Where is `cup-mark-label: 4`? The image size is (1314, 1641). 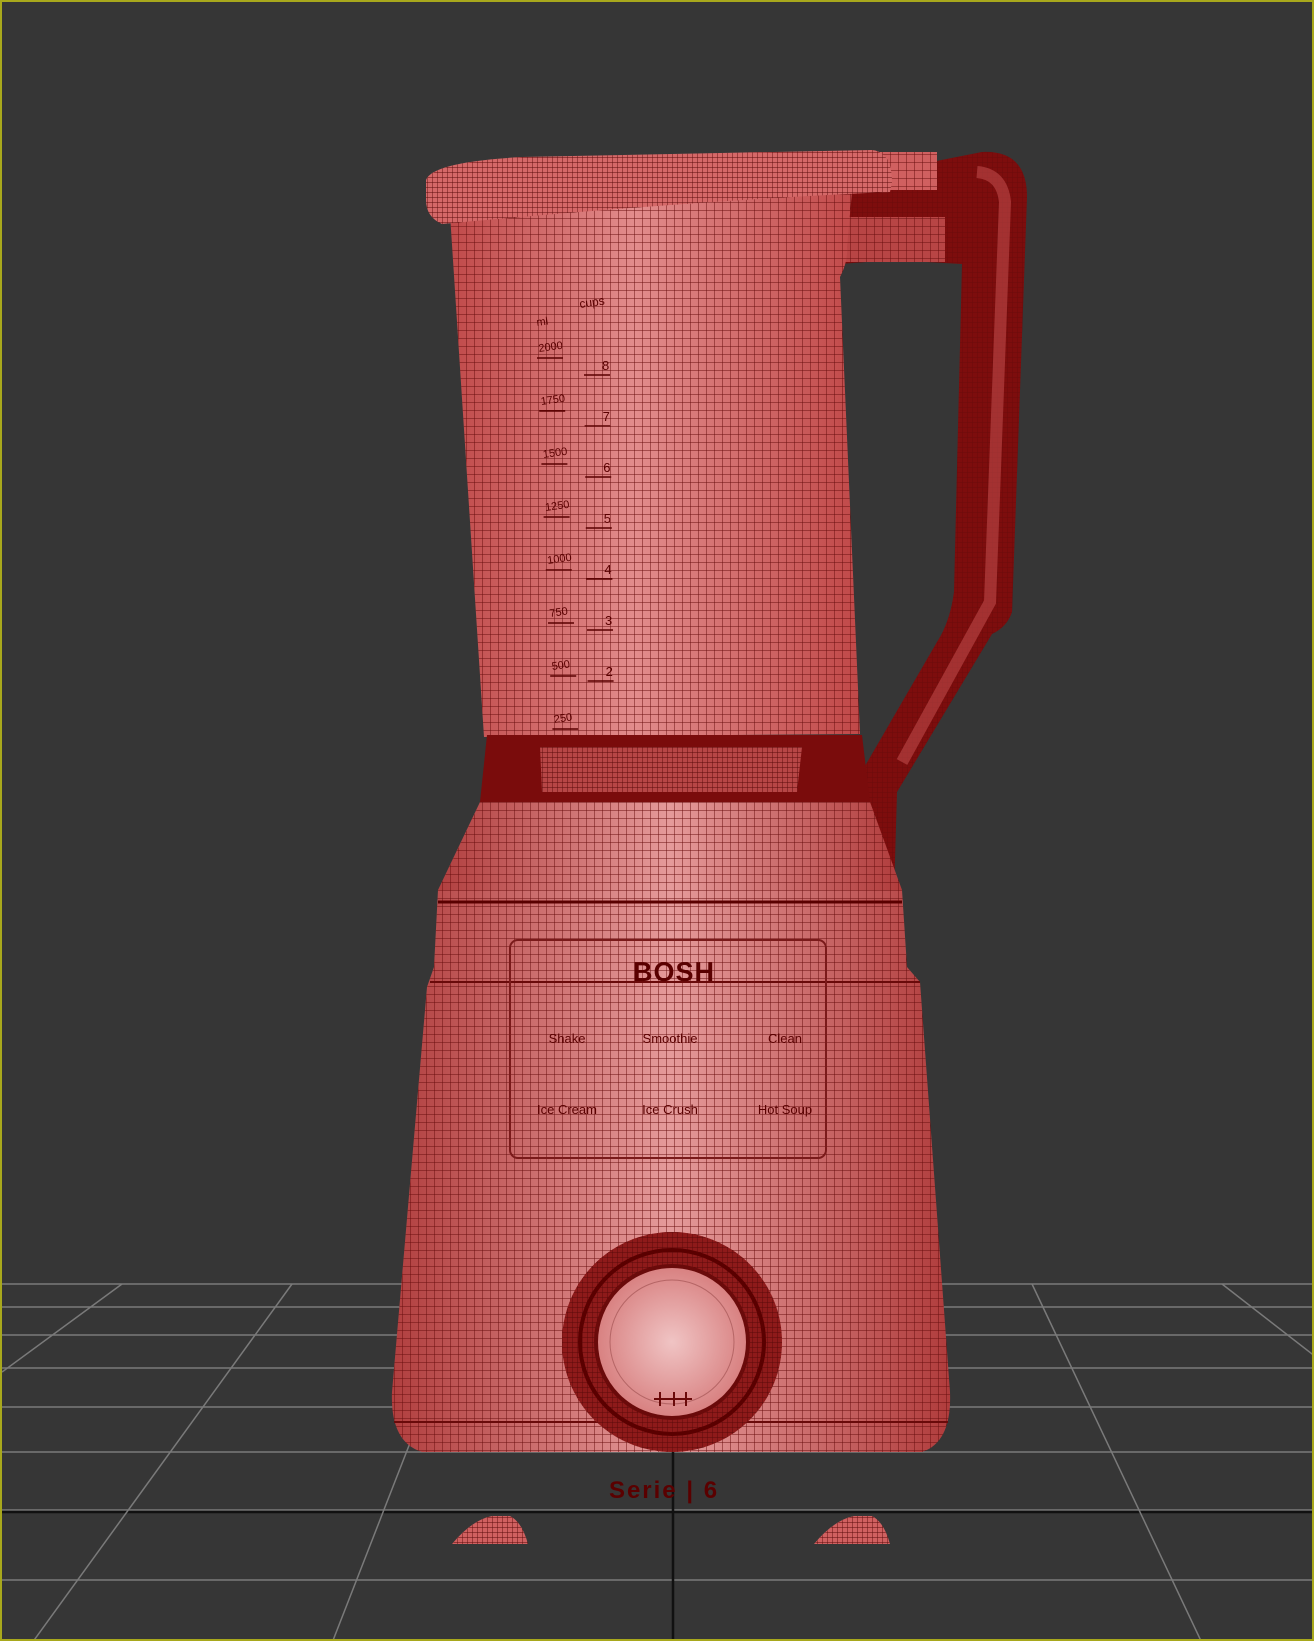
cup-mark-label: 4 is located at coordinates (607, 569).